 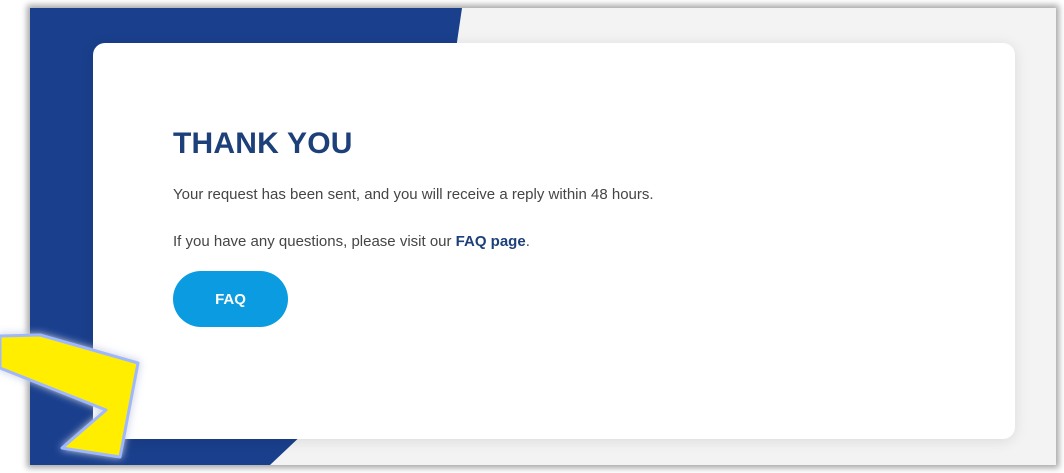 I want to click on faq-message-suffix: ., so click(x=527, y=241).